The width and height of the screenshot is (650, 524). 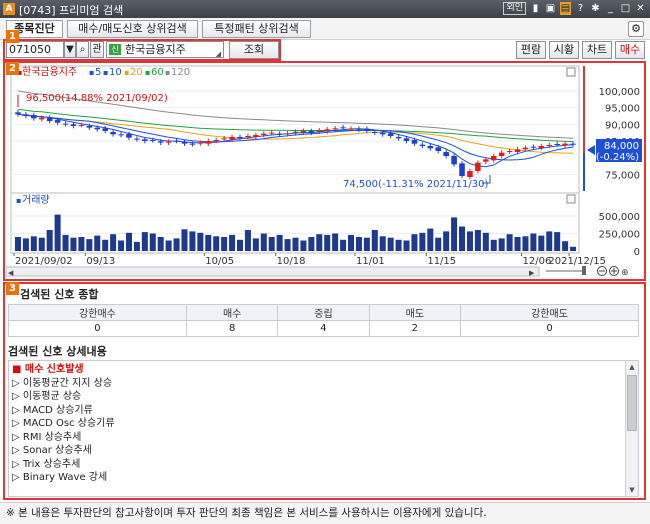 I want to click on volume-panel-close-icon, so click(x=571, y=199).